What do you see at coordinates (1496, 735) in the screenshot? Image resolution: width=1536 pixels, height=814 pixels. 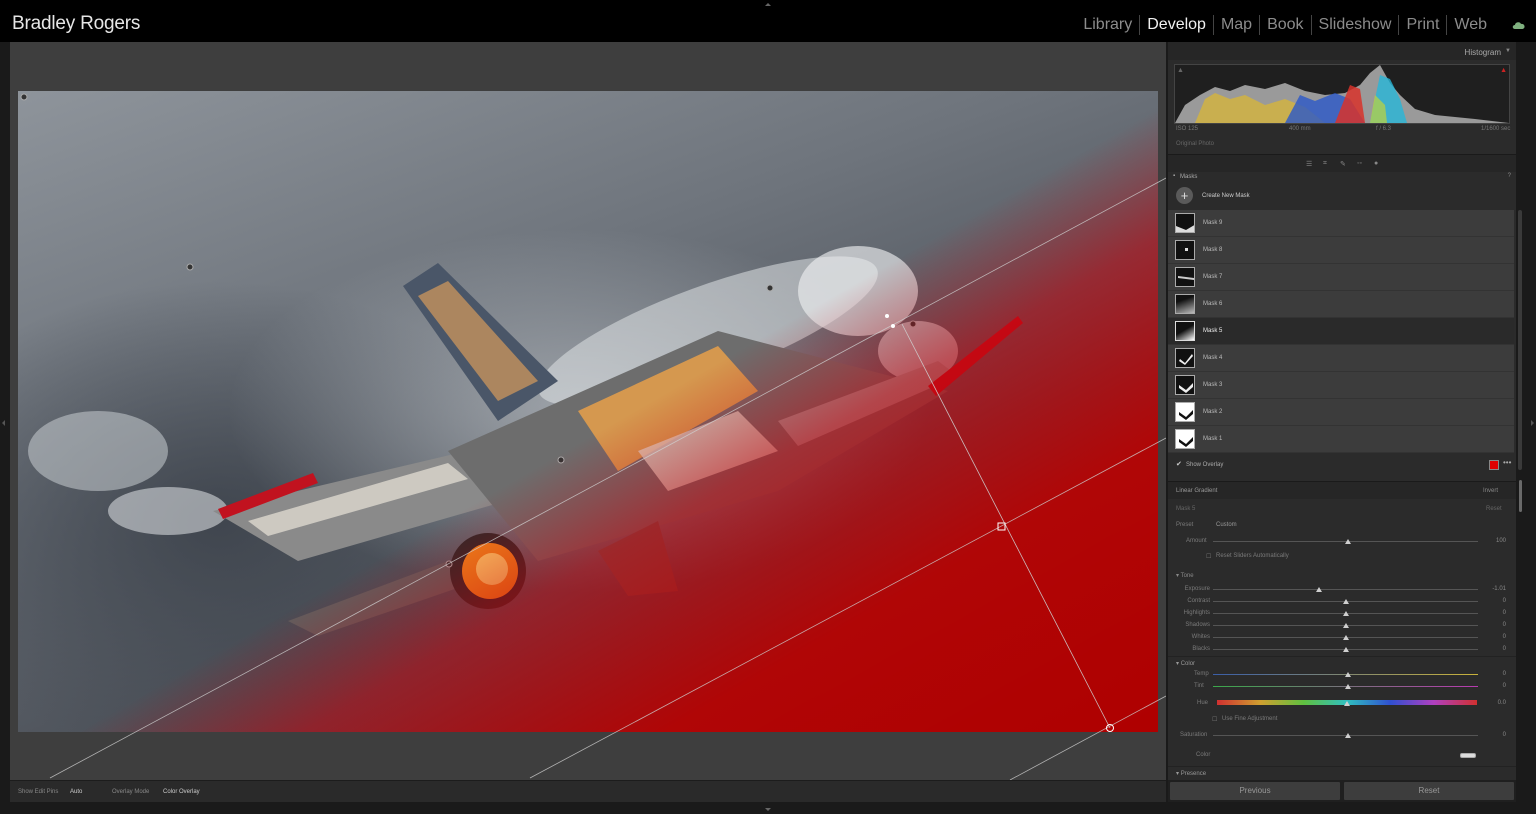 I see `saturation-value: 0` at bounding box center [1496, 735].